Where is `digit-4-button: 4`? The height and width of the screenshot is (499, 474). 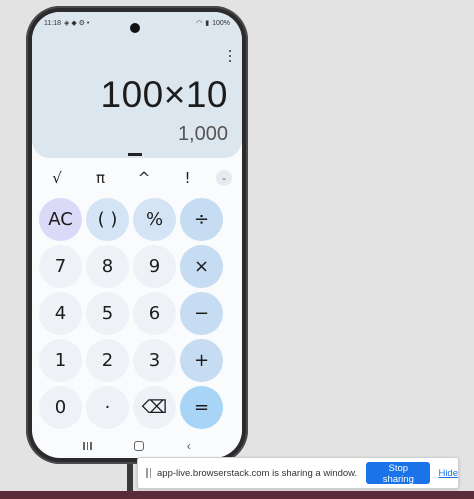 digit-4-button: 4 is located at coordinates (60, 313).